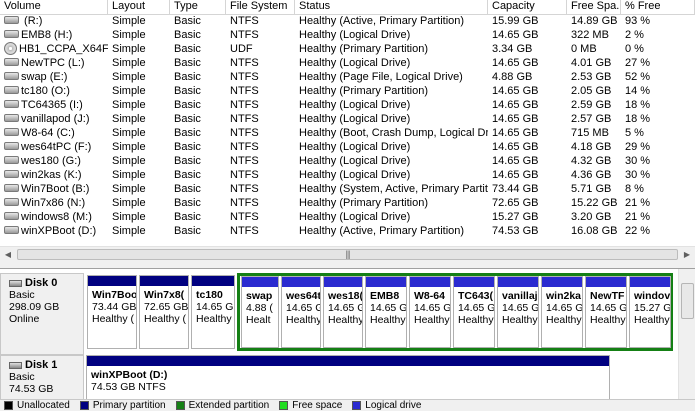 The image size is (695, 411). I want to click on scrollbar-thumb, so click(687, 301).